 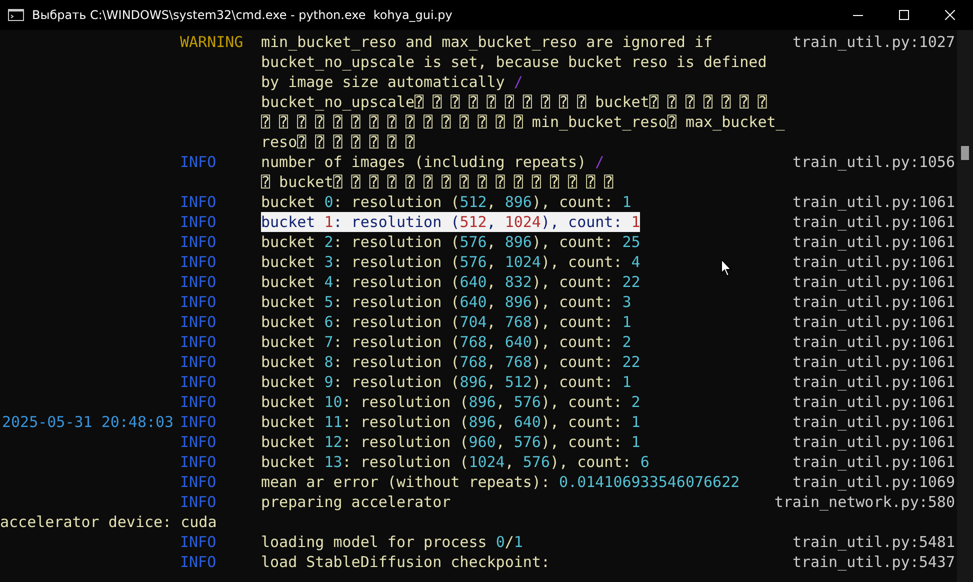 I want to click on log-source: train_network.py:580, so click(x=865, y=502).